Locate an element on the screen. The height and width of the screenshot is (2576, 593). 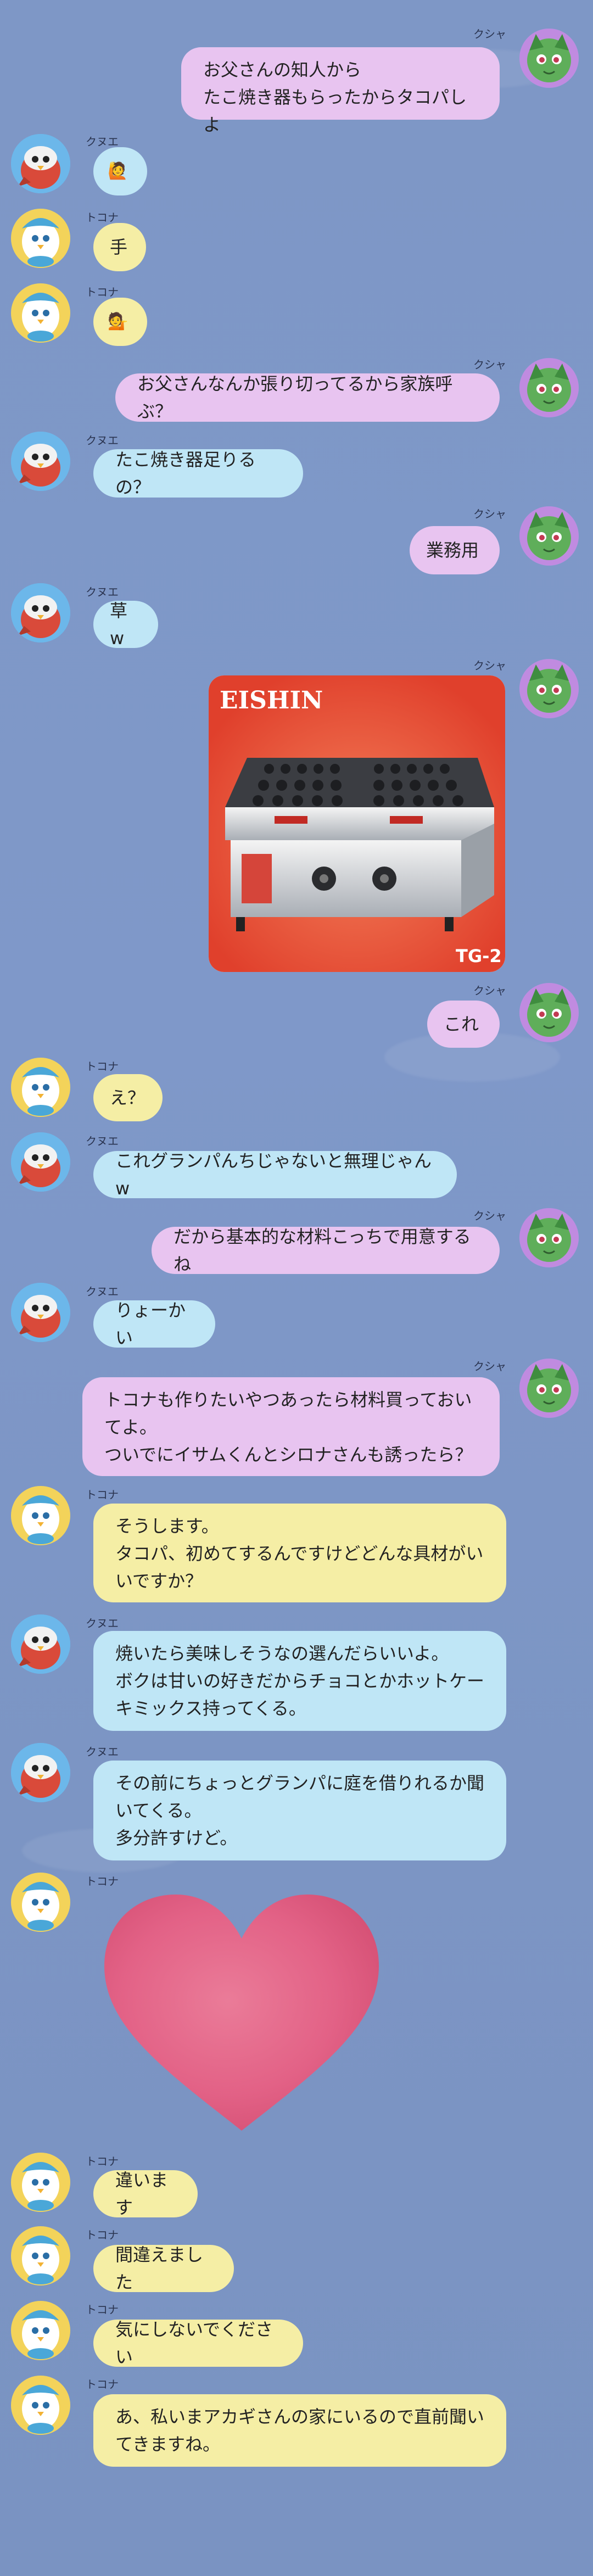
message-bubble: 間違えました is located at coordinates (163, 2269).